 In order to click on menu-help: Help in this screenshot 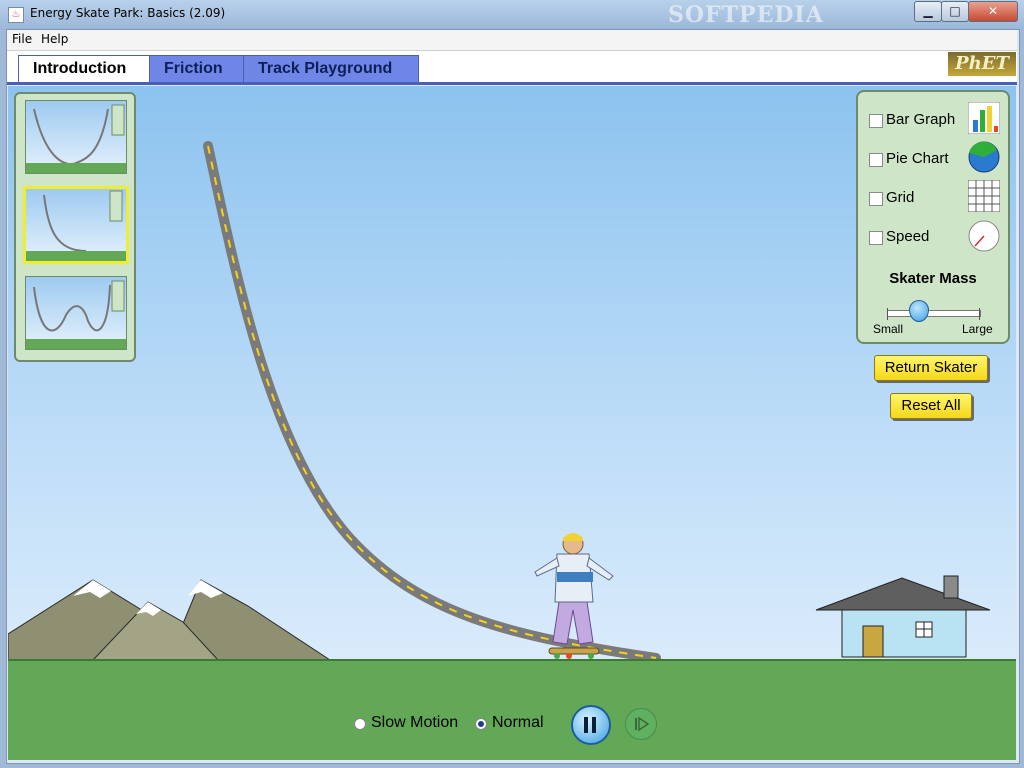, I will do `click(54, 39)`.